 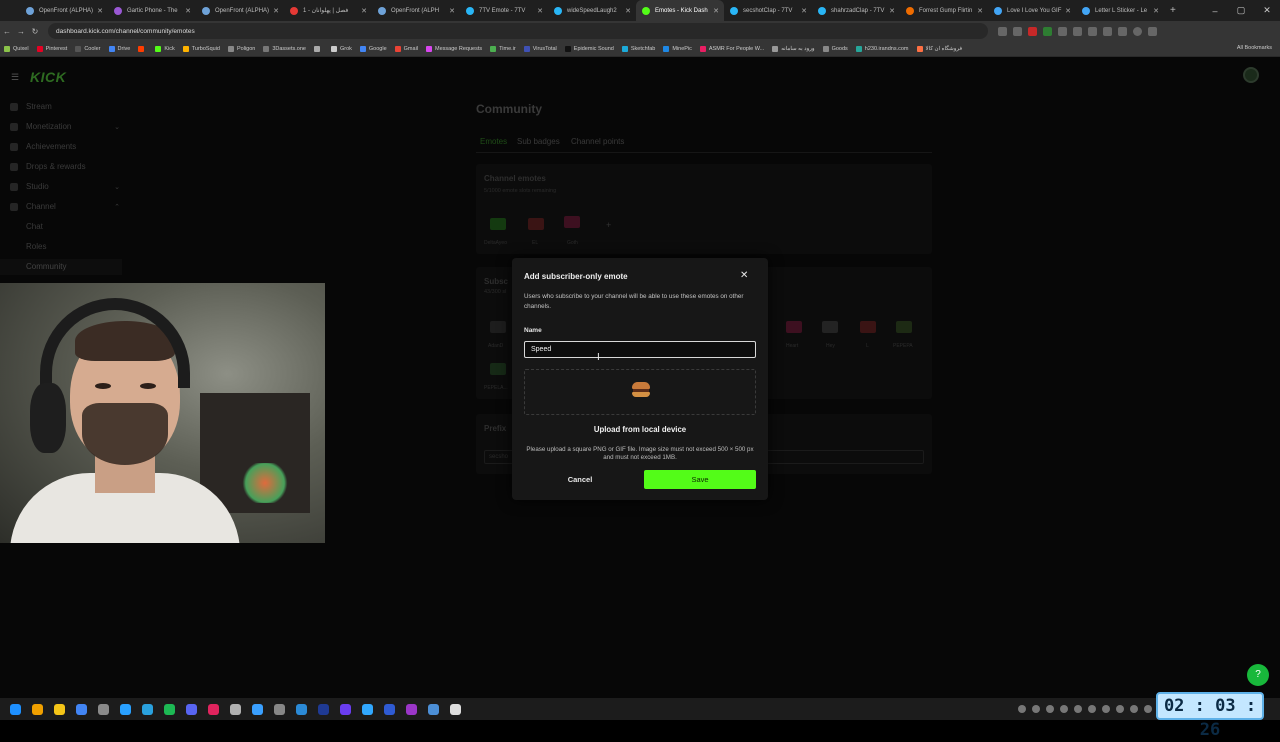 What do you see at coordinates (1267, 10) in the screenshot?
I see `close-window-icon: ✕` at bounding box center [1267, 10].